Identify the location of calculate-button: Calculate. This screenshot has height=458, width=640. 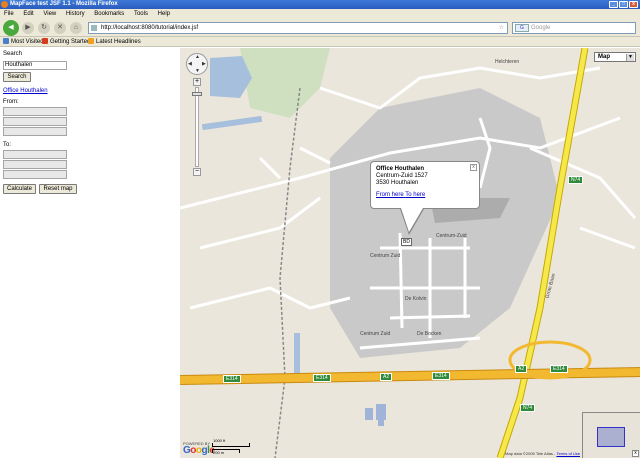
(19, 189).